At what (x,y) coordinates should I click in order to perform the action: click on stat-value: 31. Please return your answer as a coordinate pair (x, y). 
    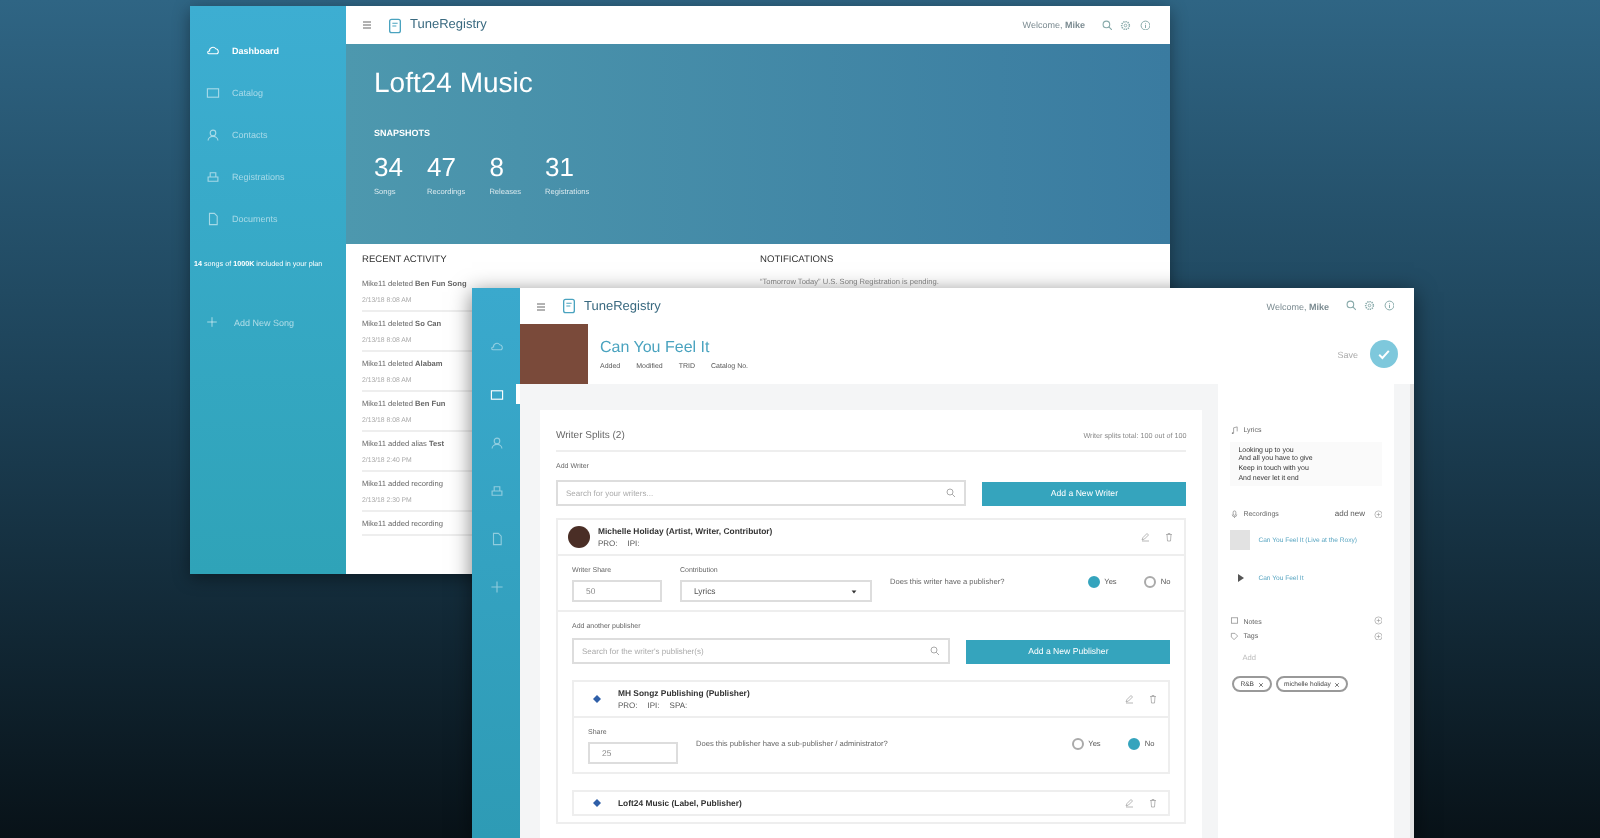
    Looking at the image, I should click on (560, 167).